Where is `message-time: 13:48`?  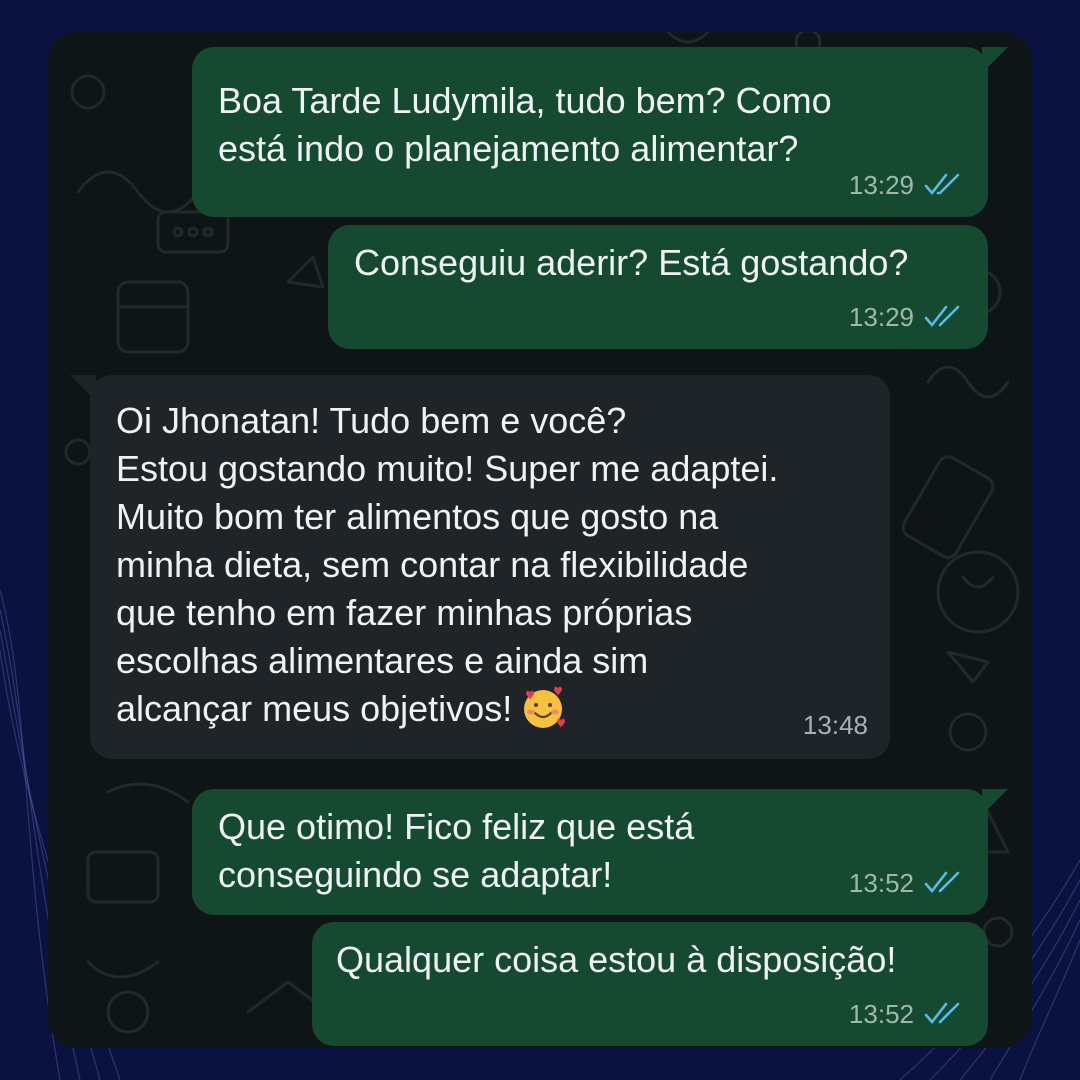 message-time: 13:48 is located at coordinates (835, 725).